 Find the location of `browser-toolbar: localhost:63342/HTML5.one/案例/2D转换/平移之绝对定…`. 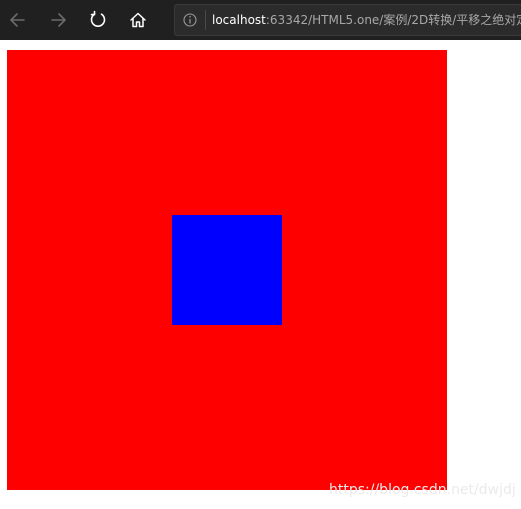

browser-toolbar: localhost:63342/HTML5.one/案例/2D转换/平移之绝对定… is located at coordinates (260, 20).